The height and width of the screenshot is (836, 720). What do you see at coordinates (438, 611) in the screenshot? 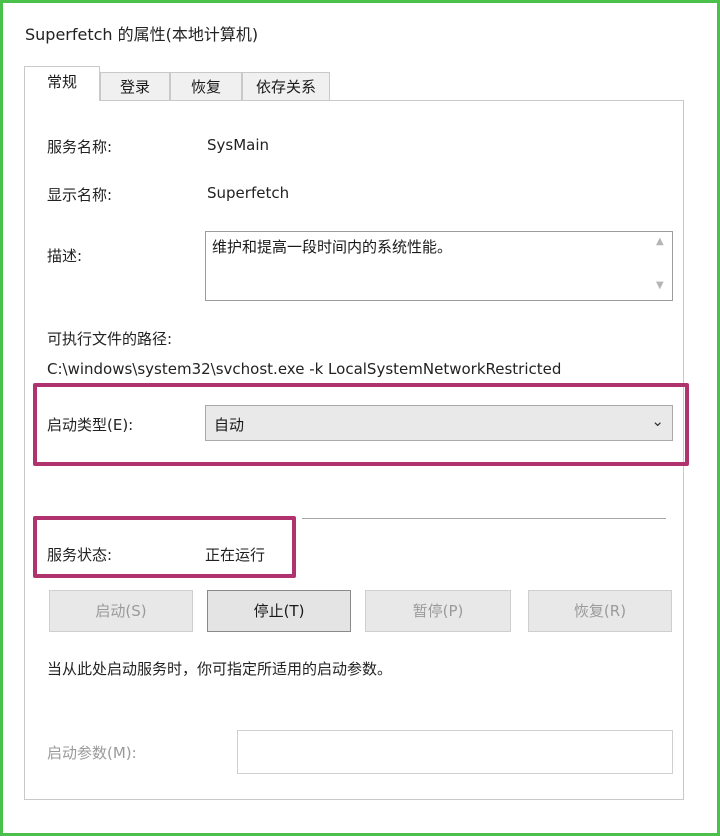
I see `pause-button: 暂停(P)` at bounding box center [438, 611].